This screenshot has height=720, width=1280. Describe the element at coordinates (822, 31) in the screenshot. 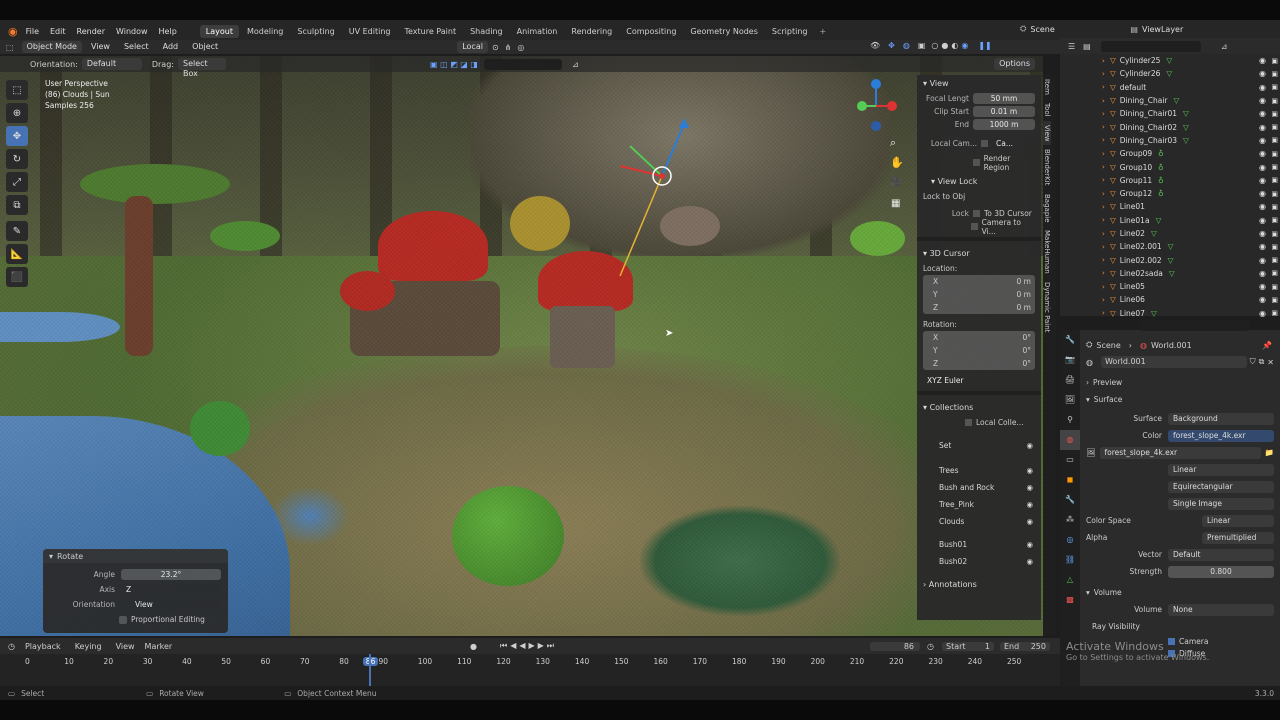

I see `add-workspace-icon: +` at that location.